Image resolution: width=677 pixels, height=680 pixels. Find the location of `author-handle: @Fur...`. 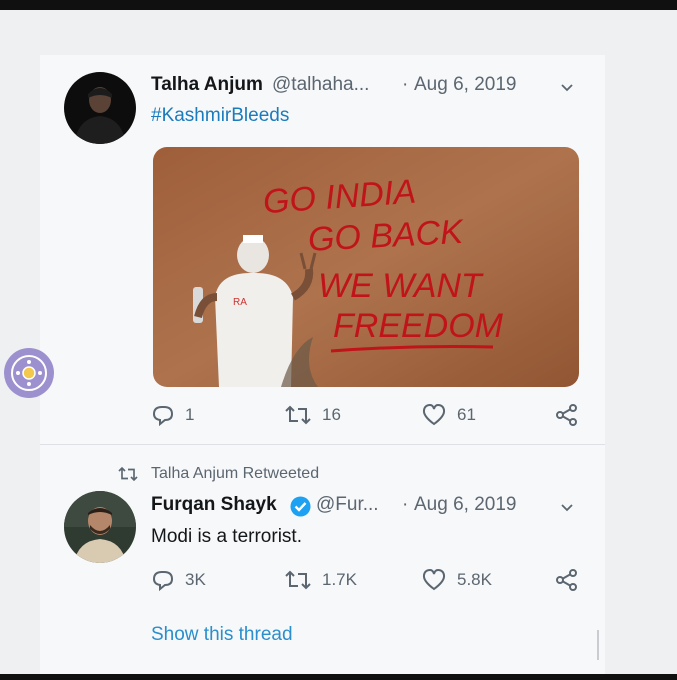

author-handle: @Fur... is located at coordinates (347, 505).